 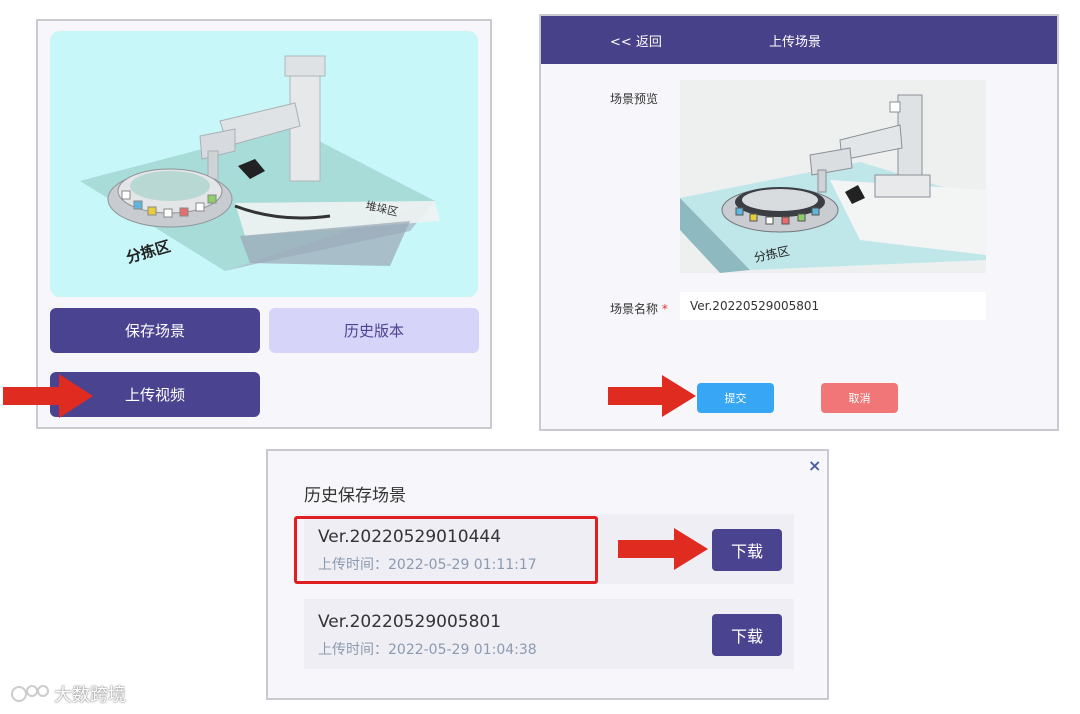 I want to click on scene-name-input, so click(x=833, y=306).